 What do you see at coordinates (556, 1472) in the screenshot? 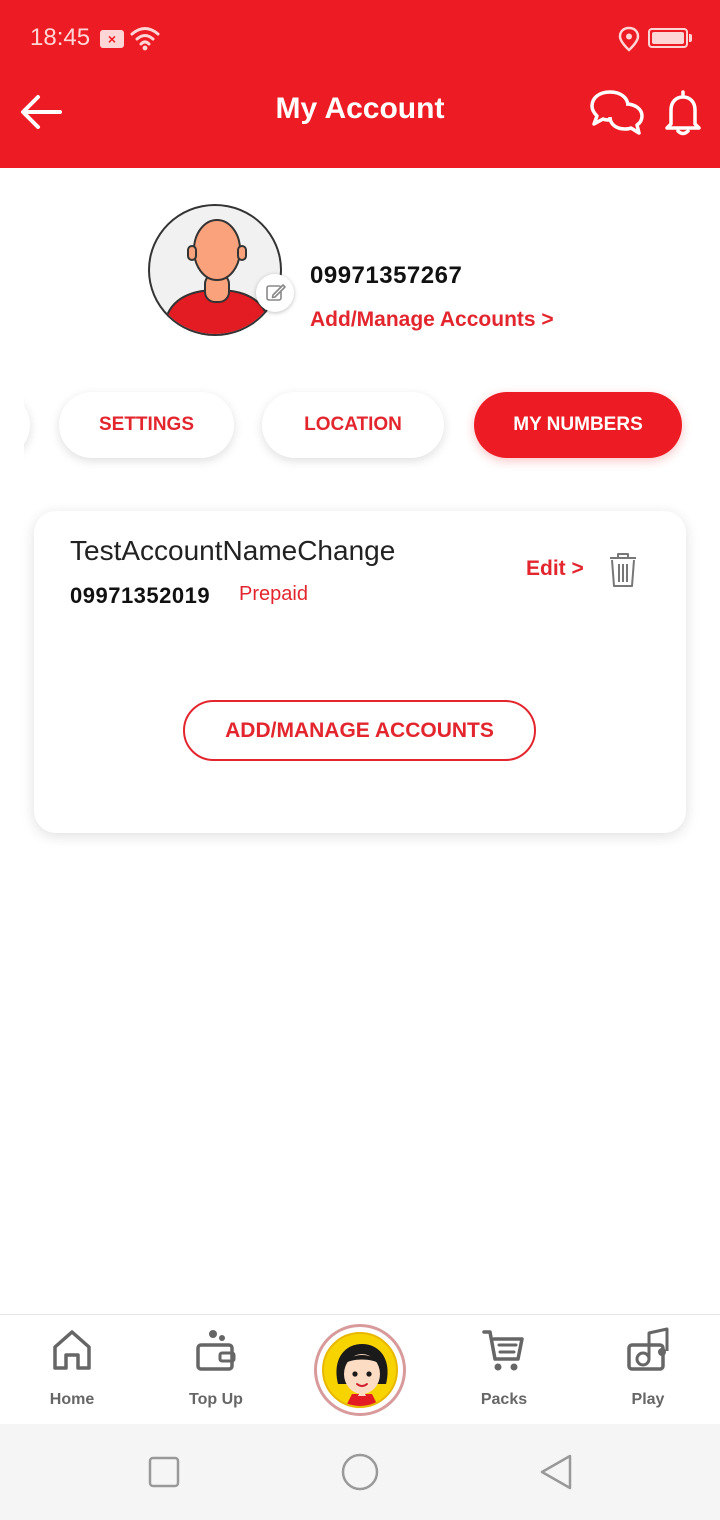
I see `back-triangle-icon` at bounding box center [556, 1472].